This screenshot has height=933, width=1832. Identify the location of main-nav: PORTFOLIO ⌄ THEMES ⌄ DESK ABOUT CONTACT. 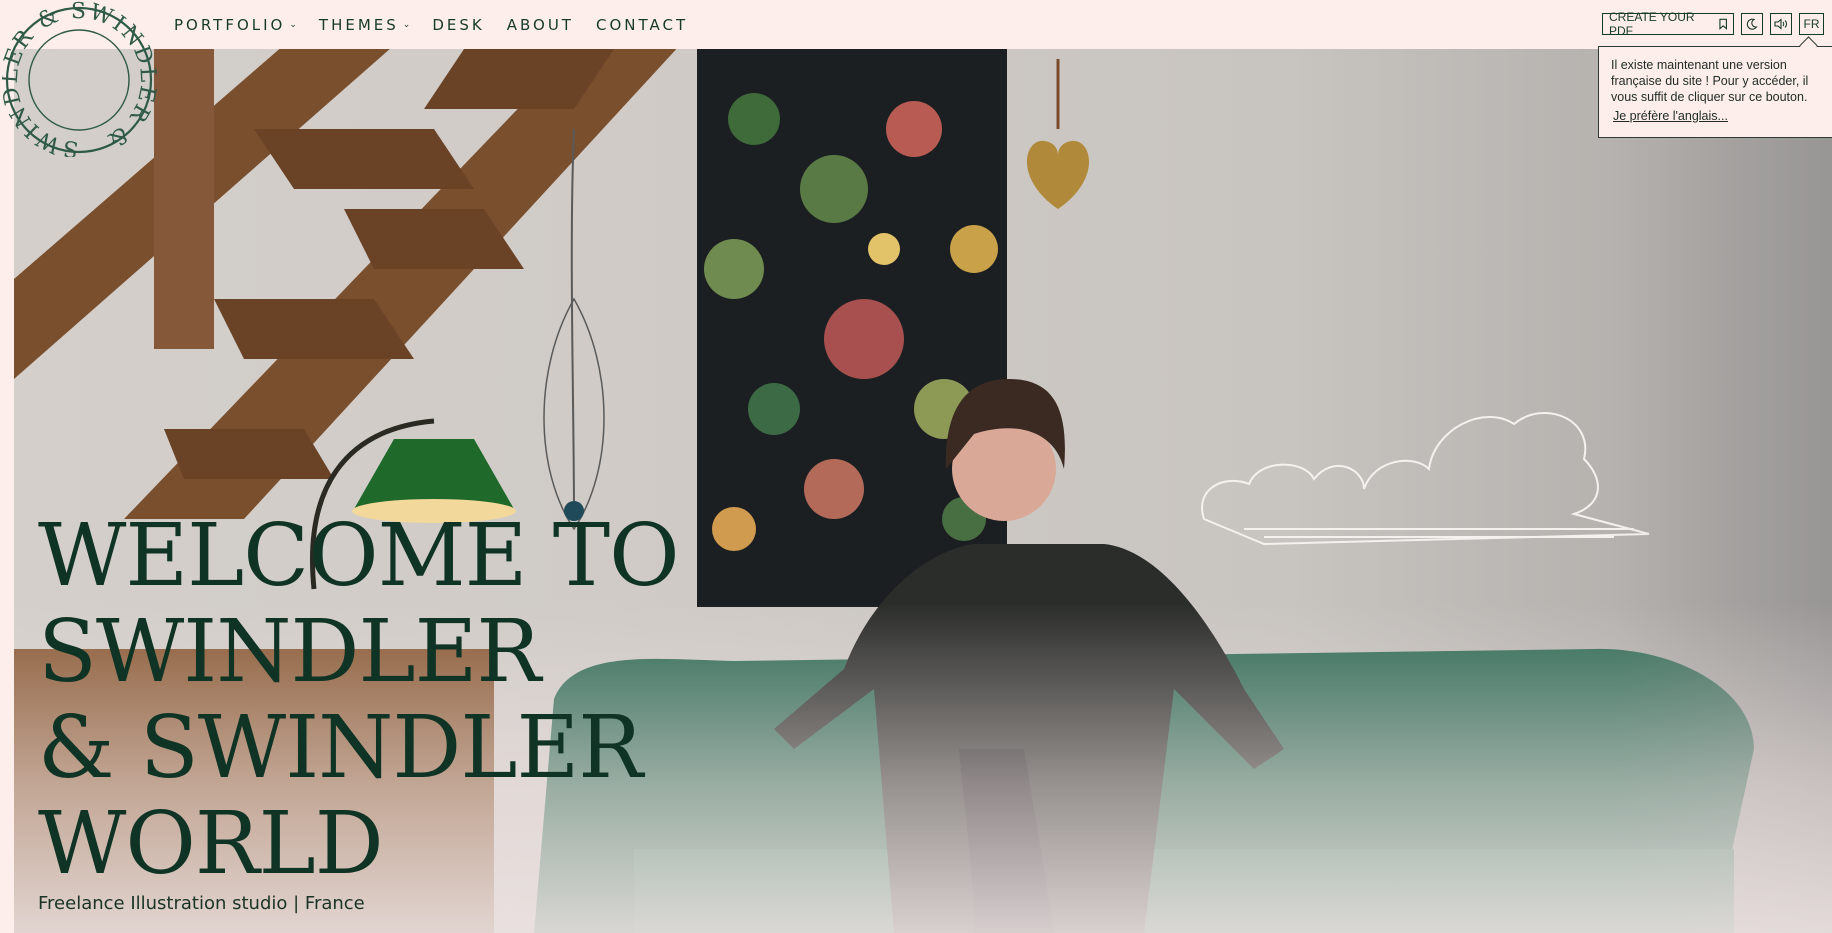
(442, 24).